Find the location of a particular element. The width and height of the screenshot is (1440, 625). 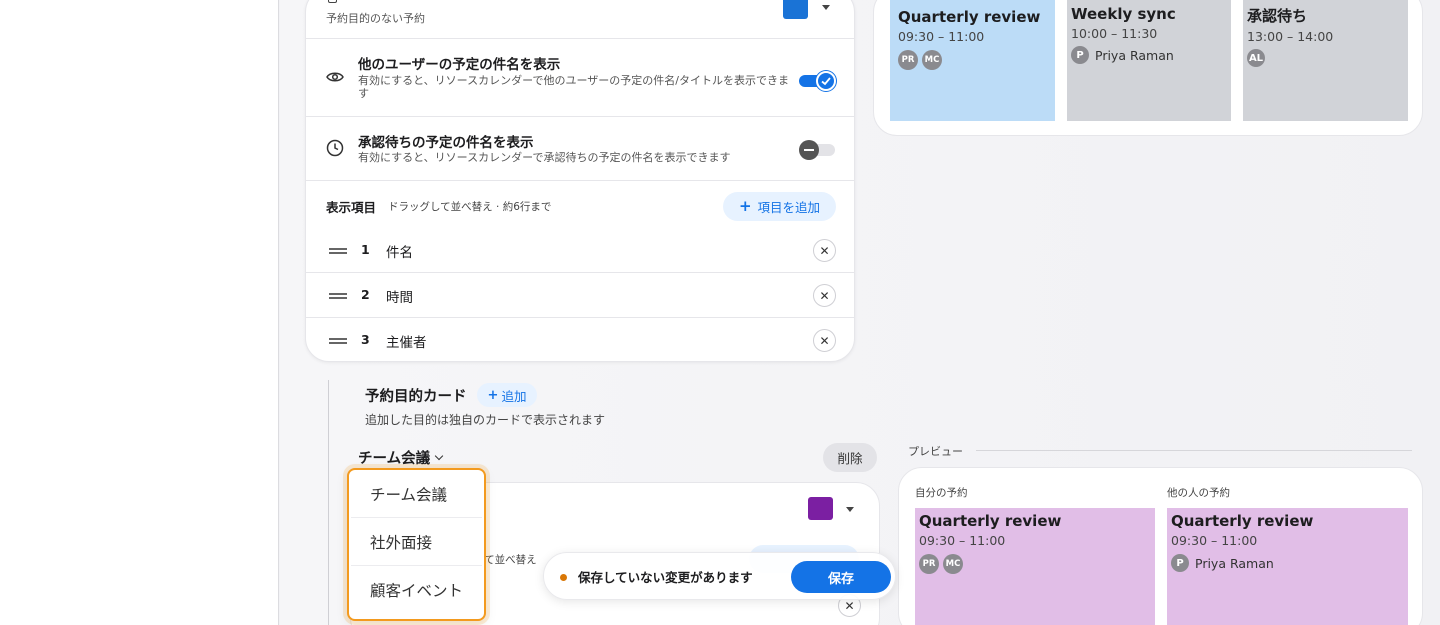

list-item: 3 主催者 ✕ is located at coordinates (580, 339).